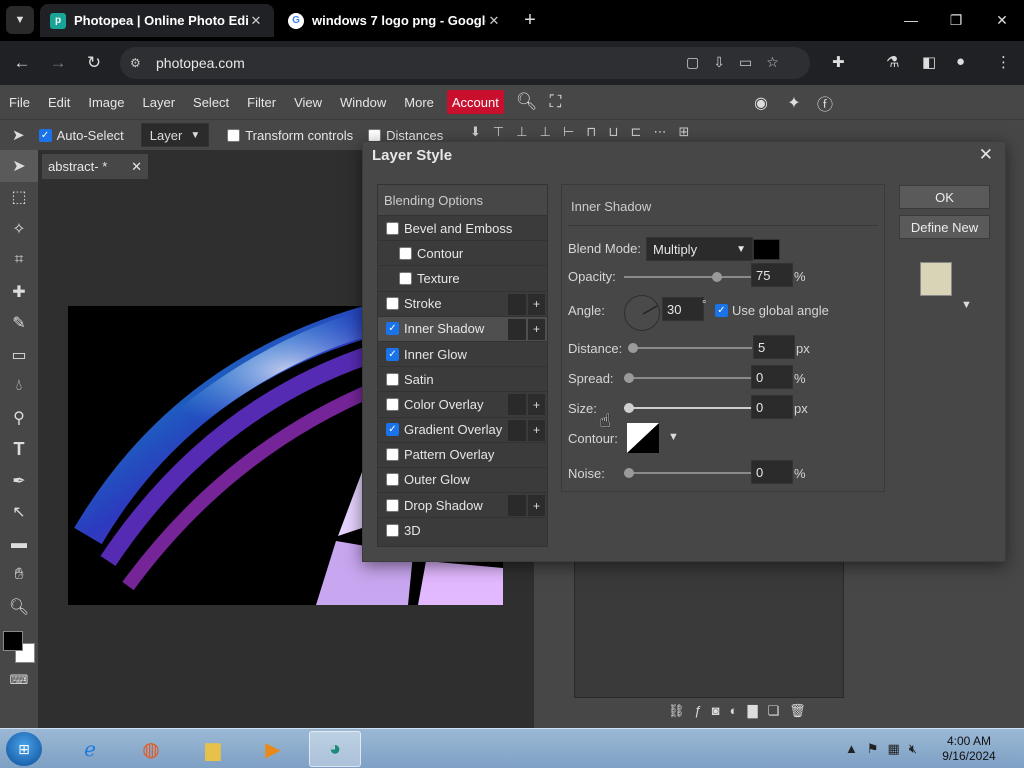 This screenshot has width=1024, height=768. What do you see at coordinates (13, 641) in the screenshot?
I see `foreground-color-swatch` at bounding box center [13, 641].